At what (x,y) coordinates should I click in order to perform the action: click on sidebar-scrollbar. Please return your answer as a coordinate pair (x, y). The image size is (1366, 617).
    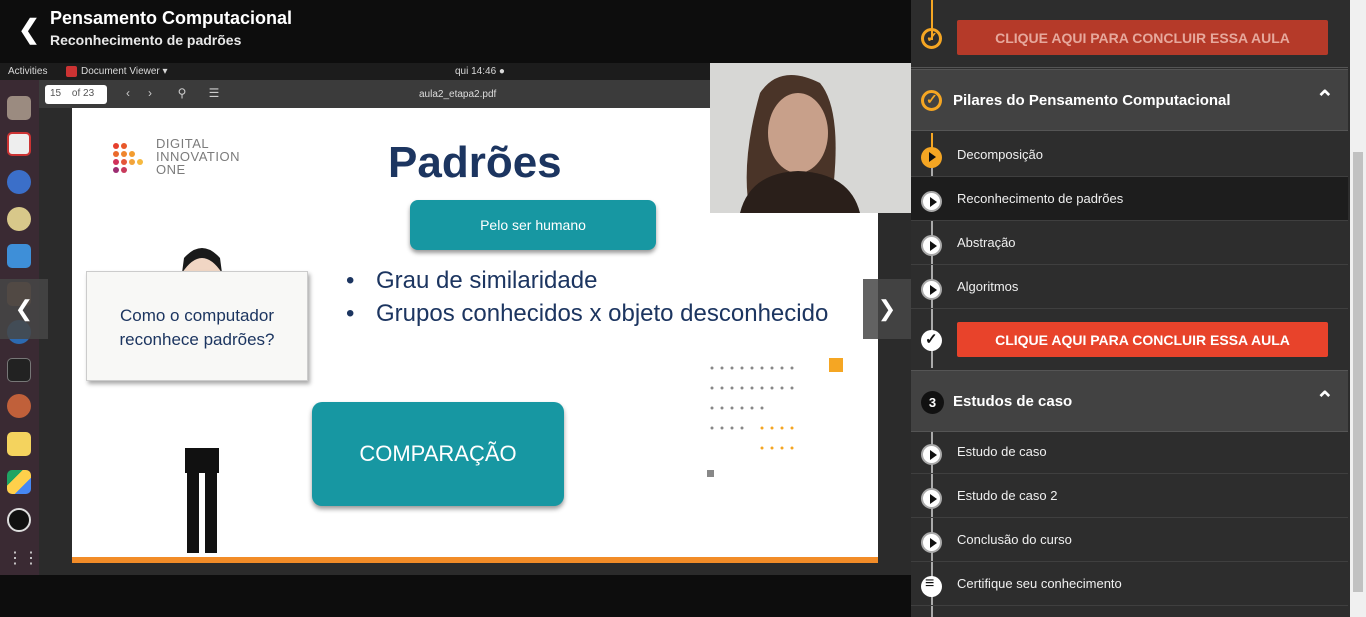
    Looking at the image, I should click on (1358, 308).